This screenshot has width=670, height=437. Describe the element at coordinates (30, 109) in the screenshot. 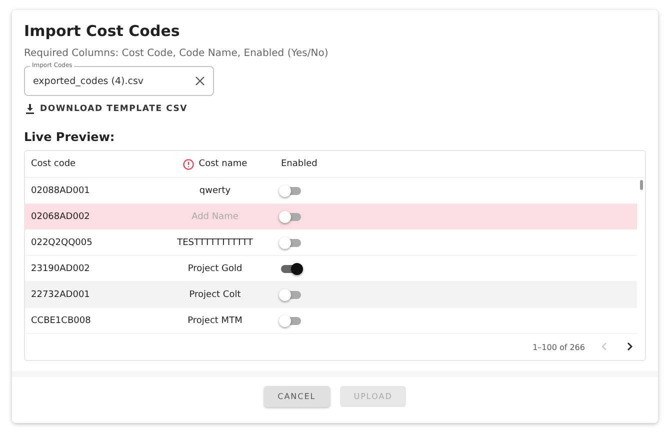

I see `download-icon` at that location.